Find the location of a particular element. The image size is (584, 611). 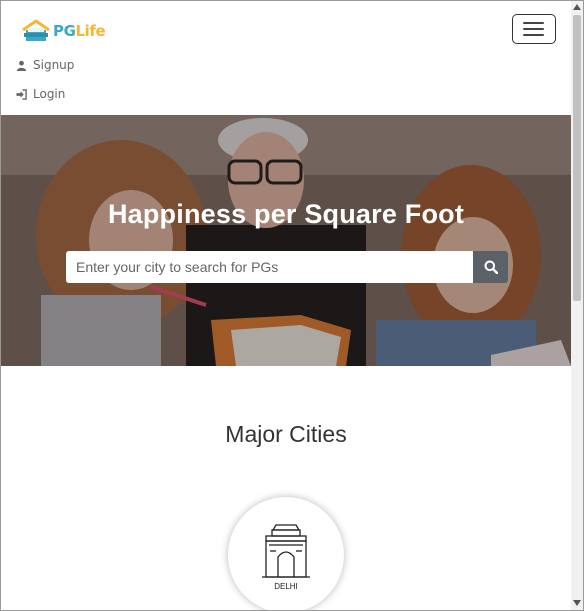

section-title-major-cities: Major Cities is located at coordinates (286, 434).